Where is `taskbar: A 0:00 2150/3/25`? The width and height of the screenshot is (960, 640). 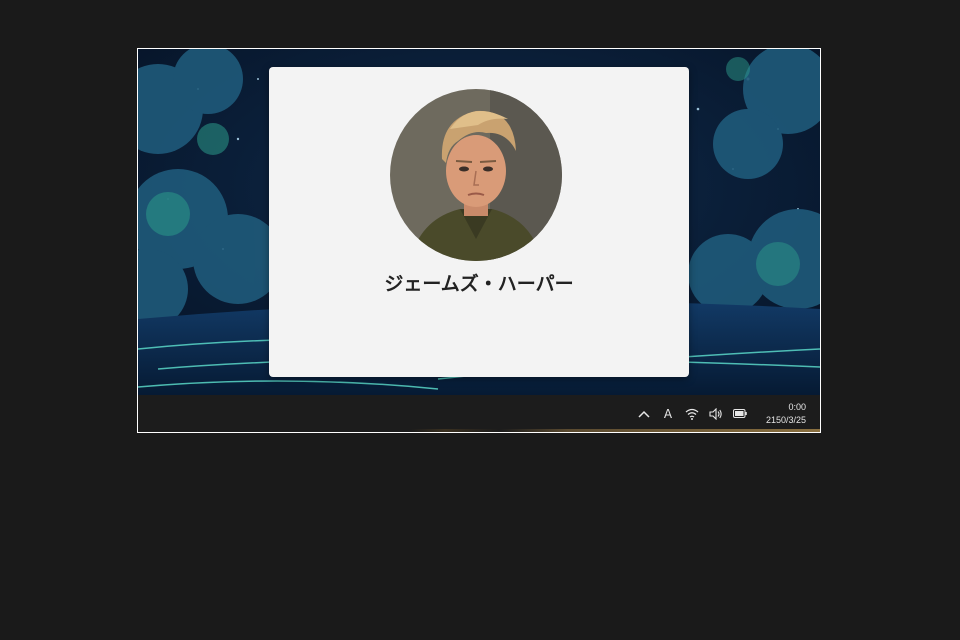 taskbar: A 0:00 2150/3/25 is located at coordinates (479, 413).